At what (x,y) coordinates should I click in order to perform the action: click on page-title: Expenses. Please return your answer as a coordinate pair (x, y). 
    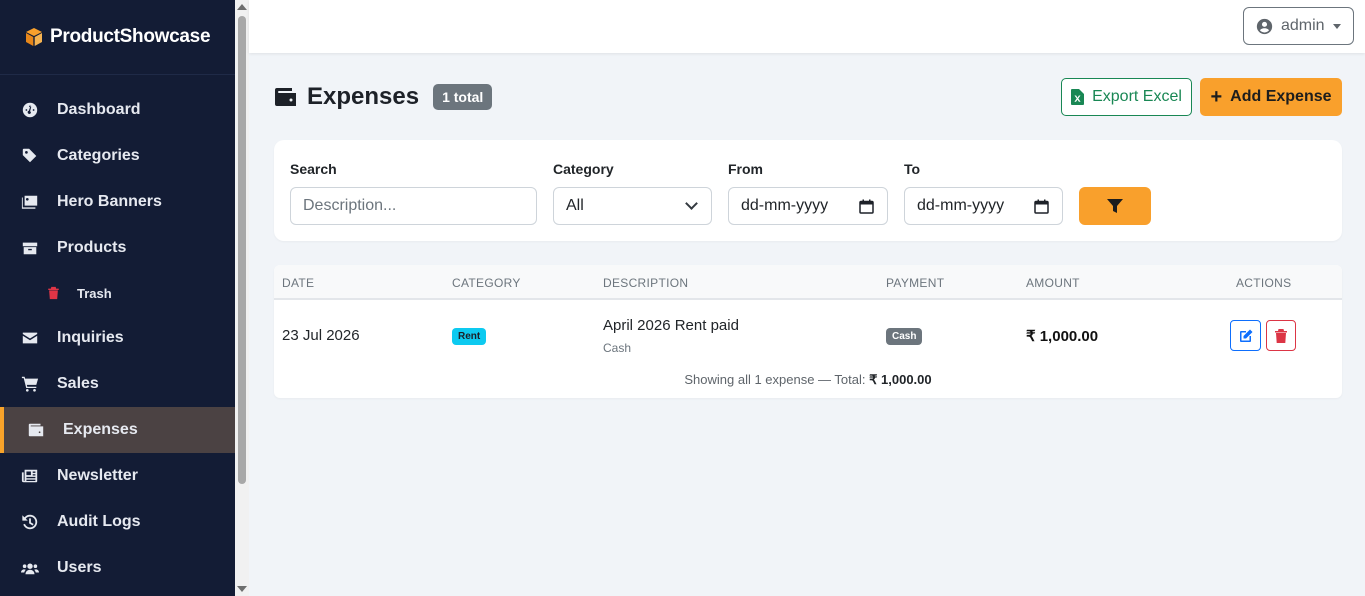
    Looking at the image, I should click on (363, 96).